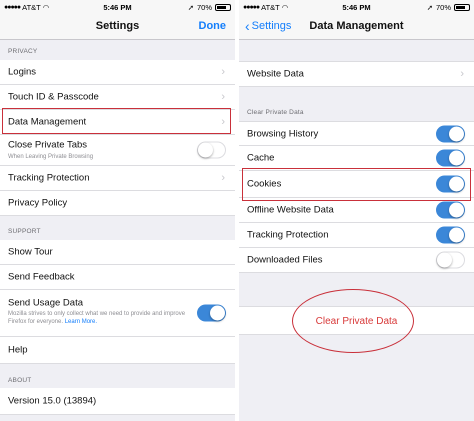  What do you see at coordinates (450, 260) in the screenshot?
I see `downloaded-files-toggle` at bounding box center [450, 260].